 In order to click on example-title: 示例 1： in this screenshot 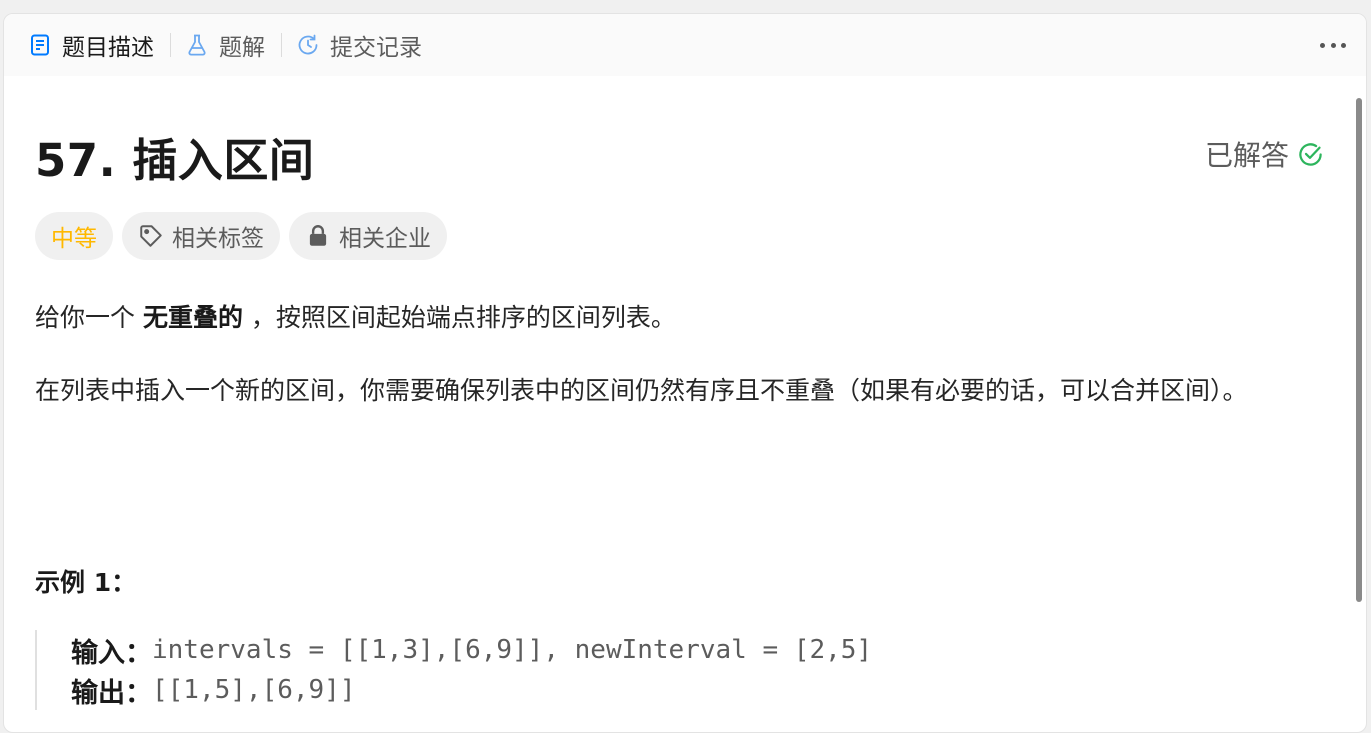, I will do `click(86, 582)`.